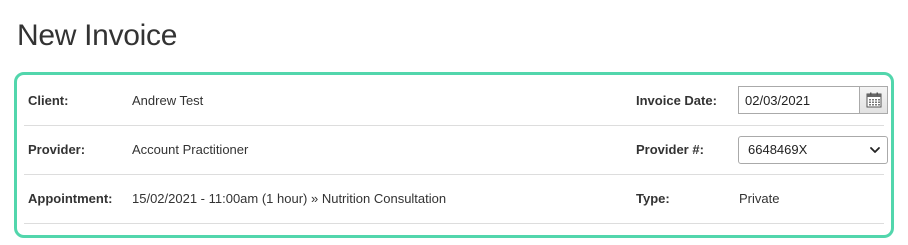  I want to click on page-title: New Invoice, so click(97, 35).